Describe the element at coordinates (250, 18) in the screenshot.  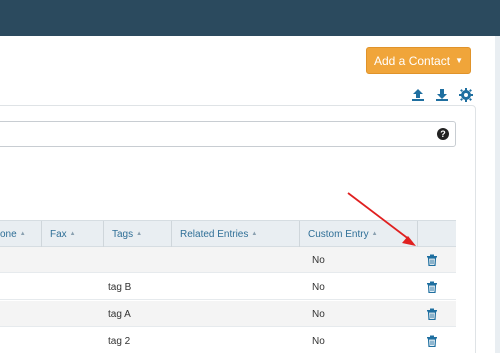
I see `top-navbar` at that location.